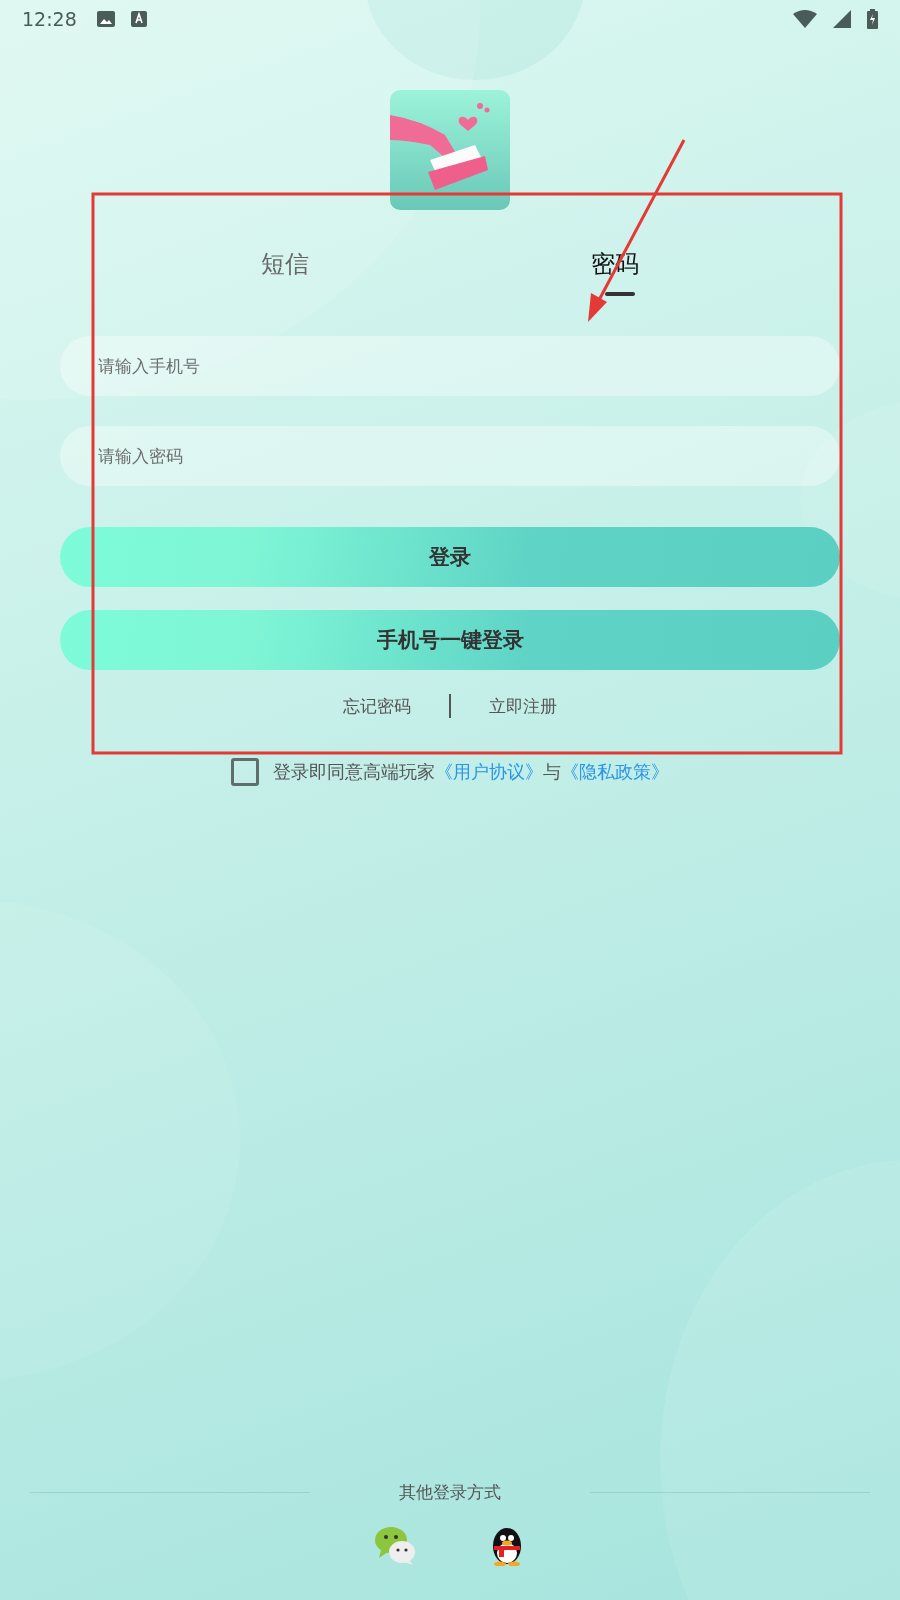 The image size is (900, 1600). I want to click on other-login-label: 其他登录方式, so click(450, 1492).